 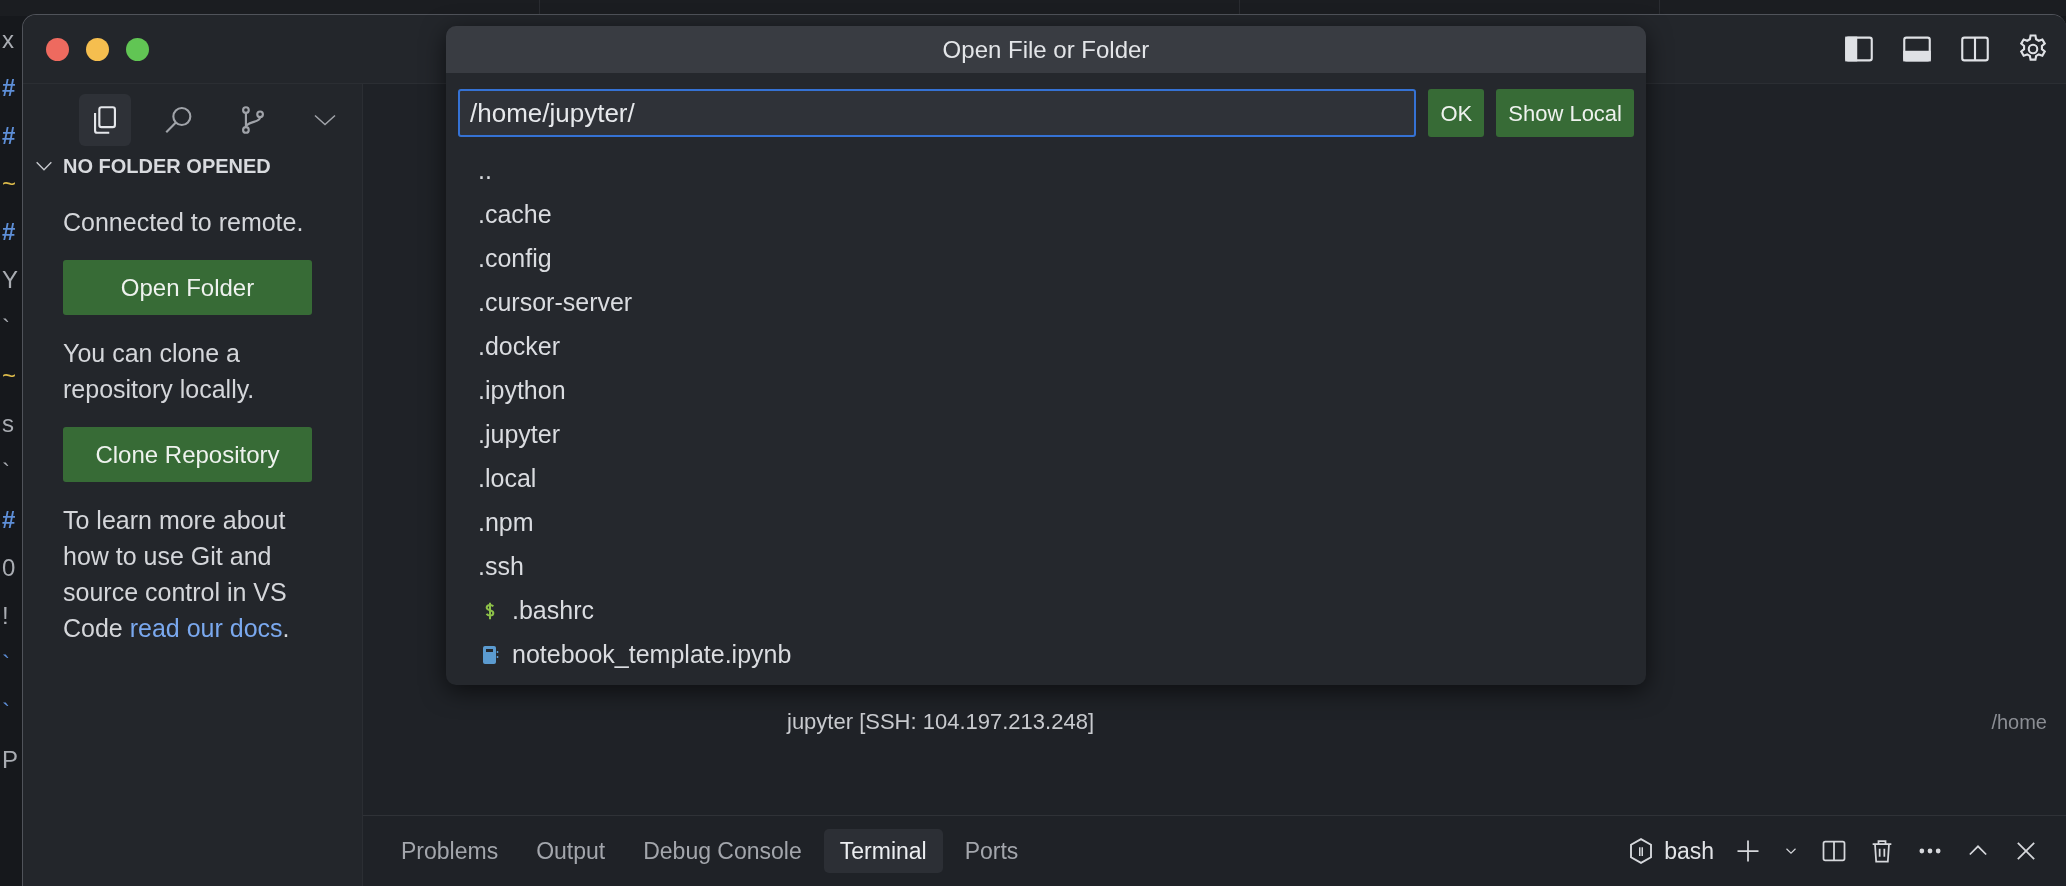 I want to click on recent-item-path: /home, so click(x=2019, y=722).